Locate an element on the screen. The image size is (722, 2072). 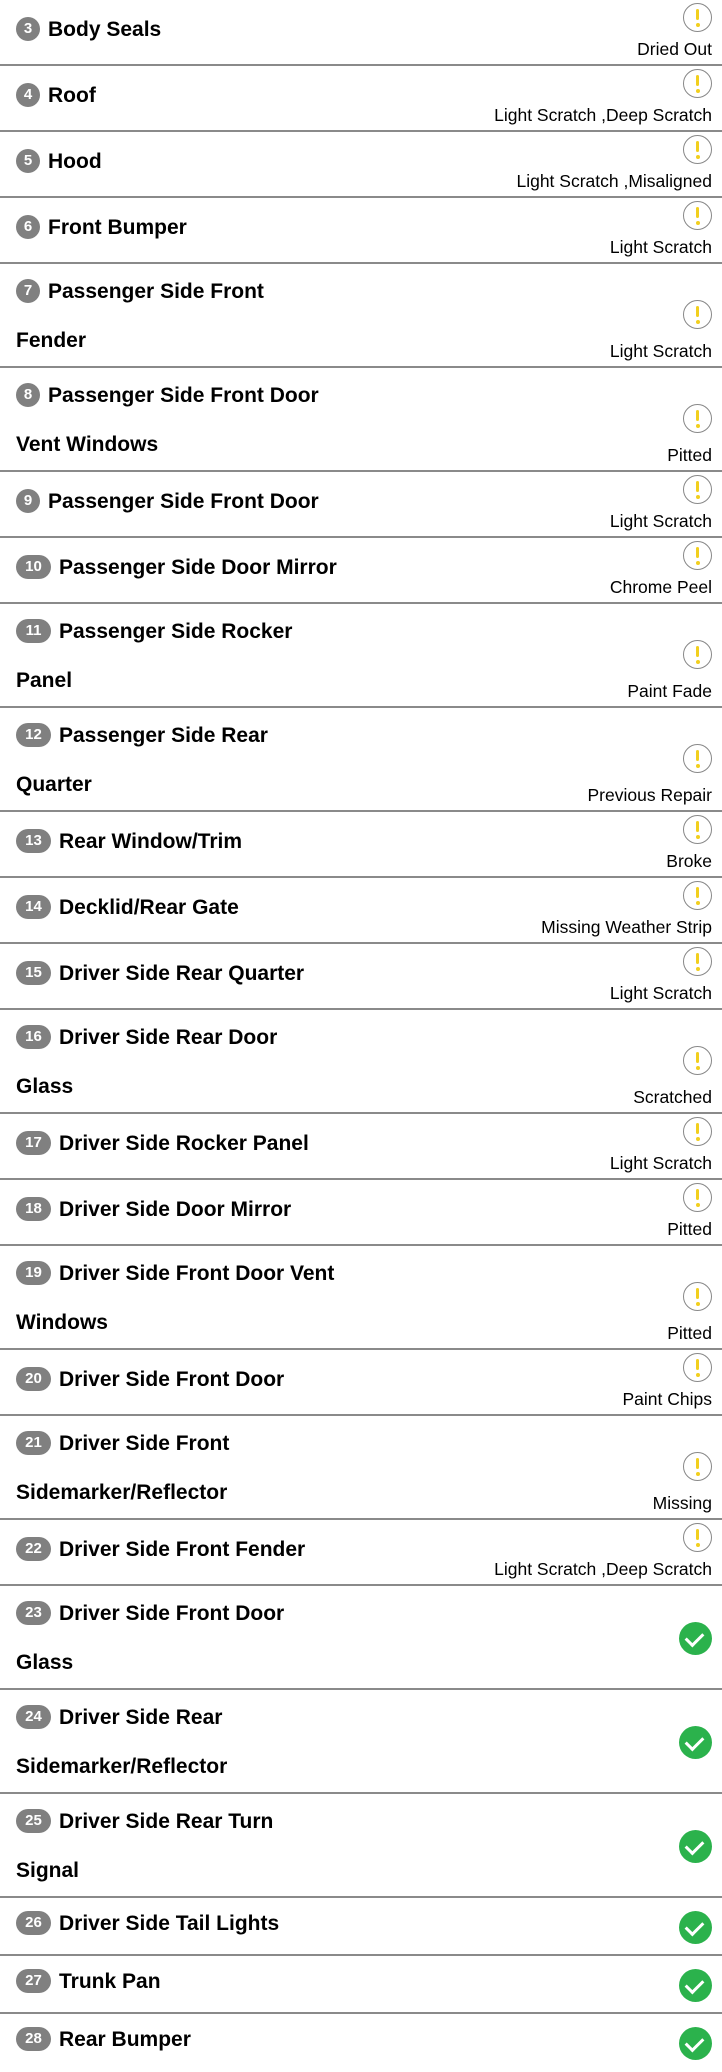
item-title-line: Windows is located at coordinates (226, 1322).